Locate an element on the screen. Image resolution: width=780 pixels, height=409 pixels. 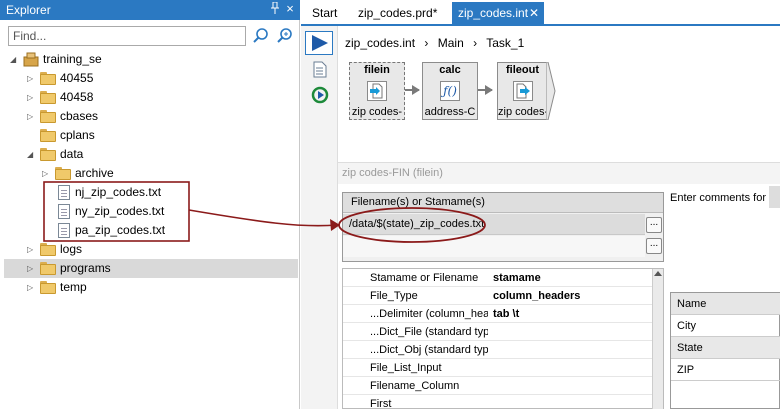
property-row: File_List_Input is located at coordinates (503, 368).